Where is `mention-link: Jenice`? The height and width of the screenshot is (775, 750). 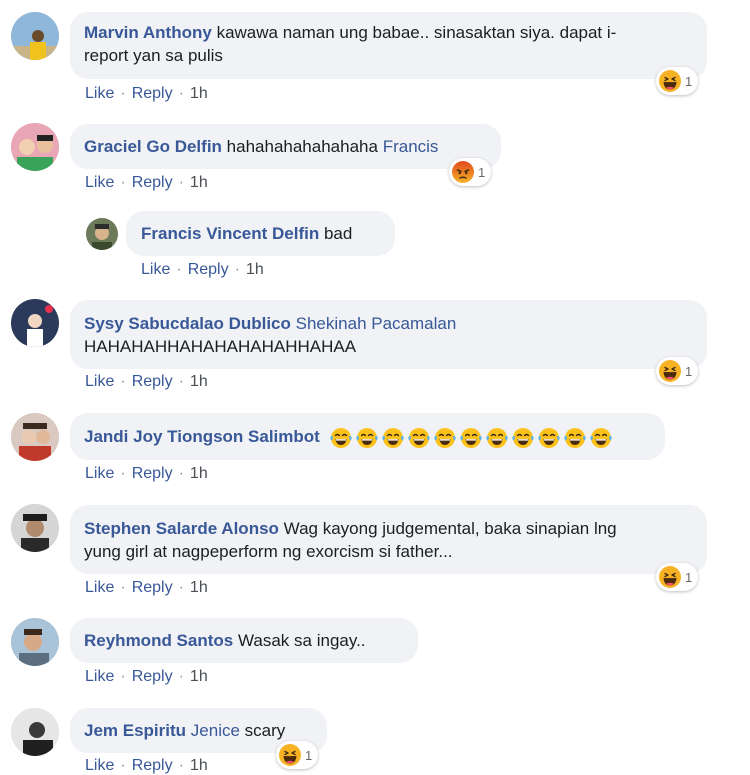
mention-link: Jenice is located at coordinates (215, 730).